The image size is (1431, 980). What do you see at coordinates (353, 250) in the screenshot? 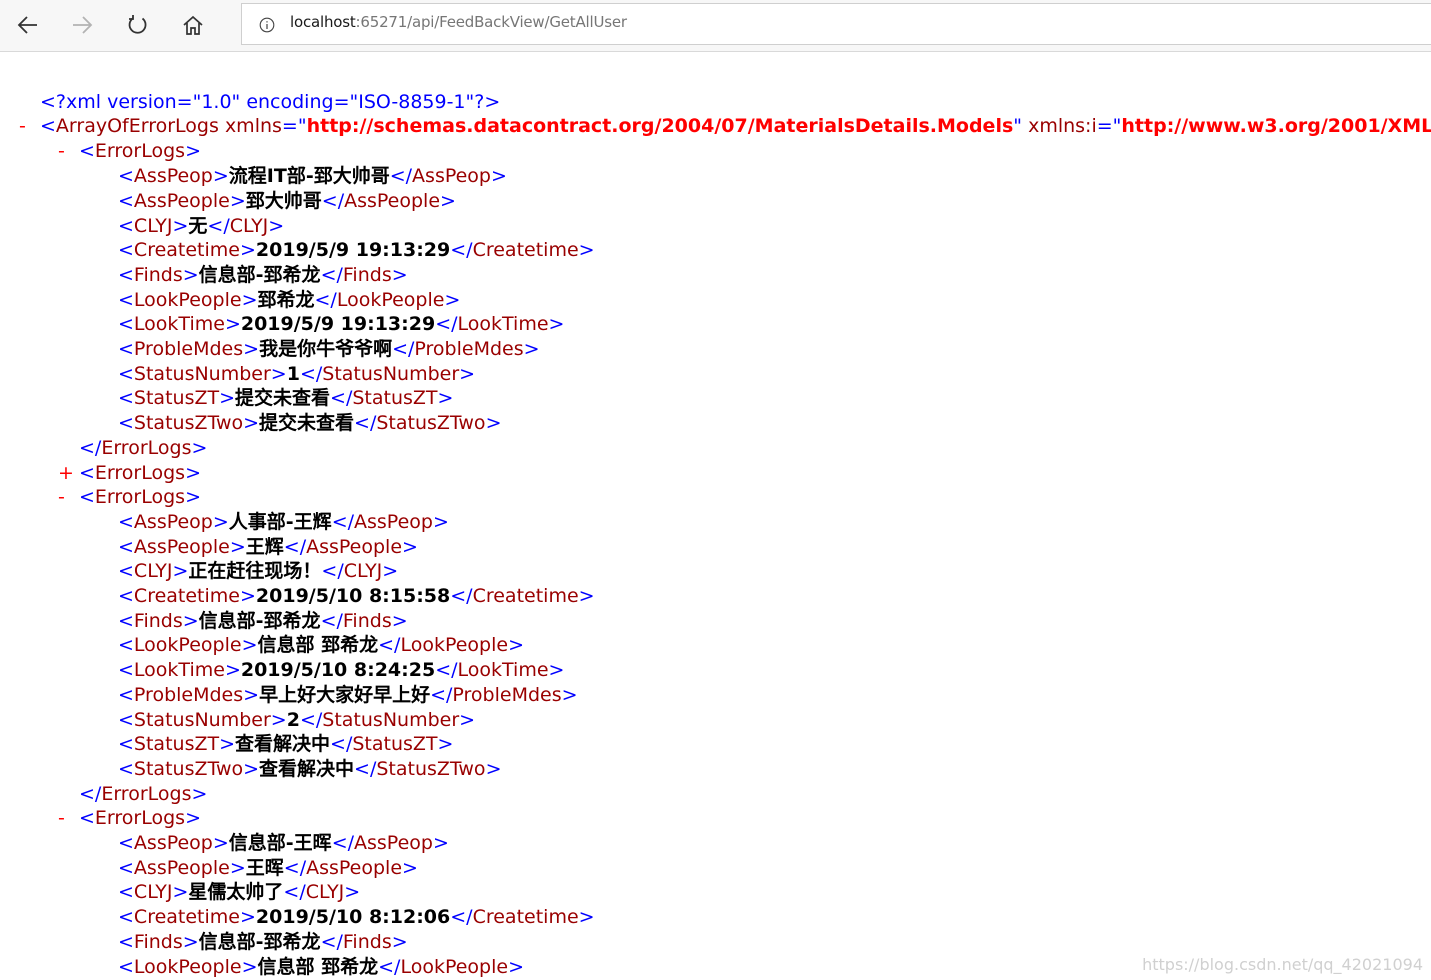
I see `field-value: 2019/5/9 19:13:29` at bounding box center [353, 250].